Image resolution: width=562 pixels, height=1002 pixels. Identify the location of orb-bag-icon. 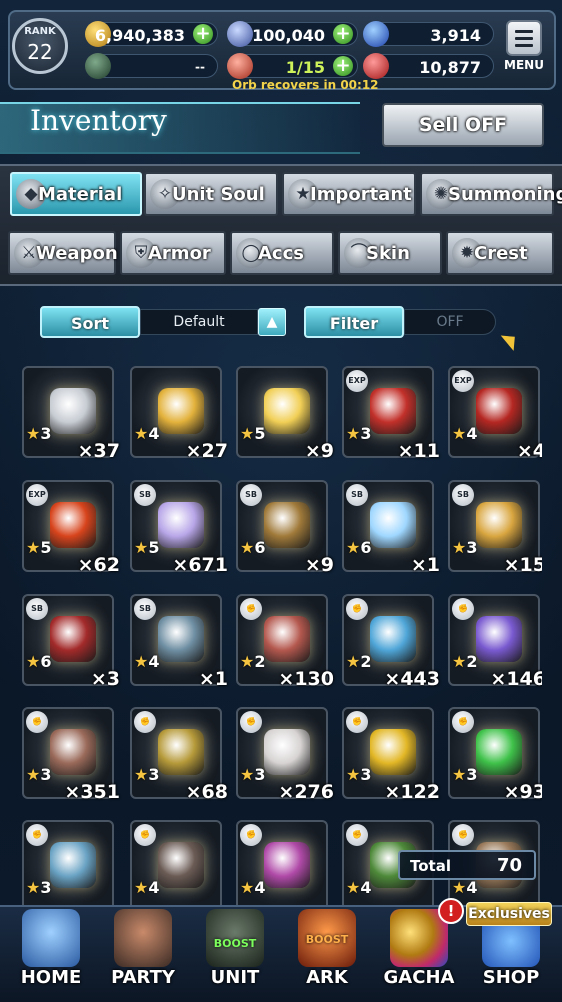
(240, 66).